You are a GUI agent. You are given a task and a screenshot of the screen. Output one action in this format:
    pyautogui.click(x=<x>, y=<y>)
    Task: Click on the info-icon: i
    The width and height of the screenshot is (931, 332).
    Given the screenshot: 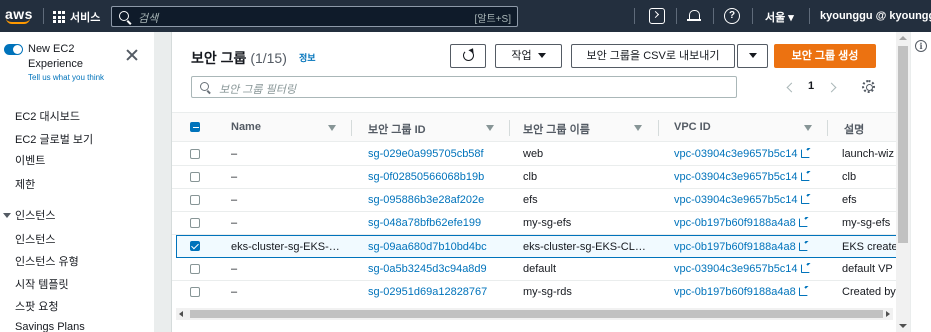 What is the action you would take?
    pyautogui.click(x=921, y=46)
    